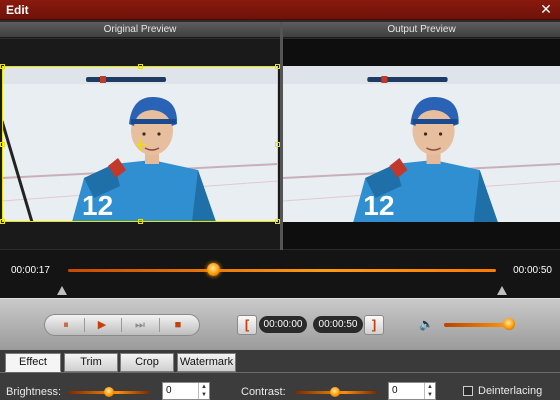 The height and width of the screenshot is (400, 560). What do you see at coordinates (147, 362) in the screenshot?
I see `tab-crop: Crop` at bounding box center [147, 362].